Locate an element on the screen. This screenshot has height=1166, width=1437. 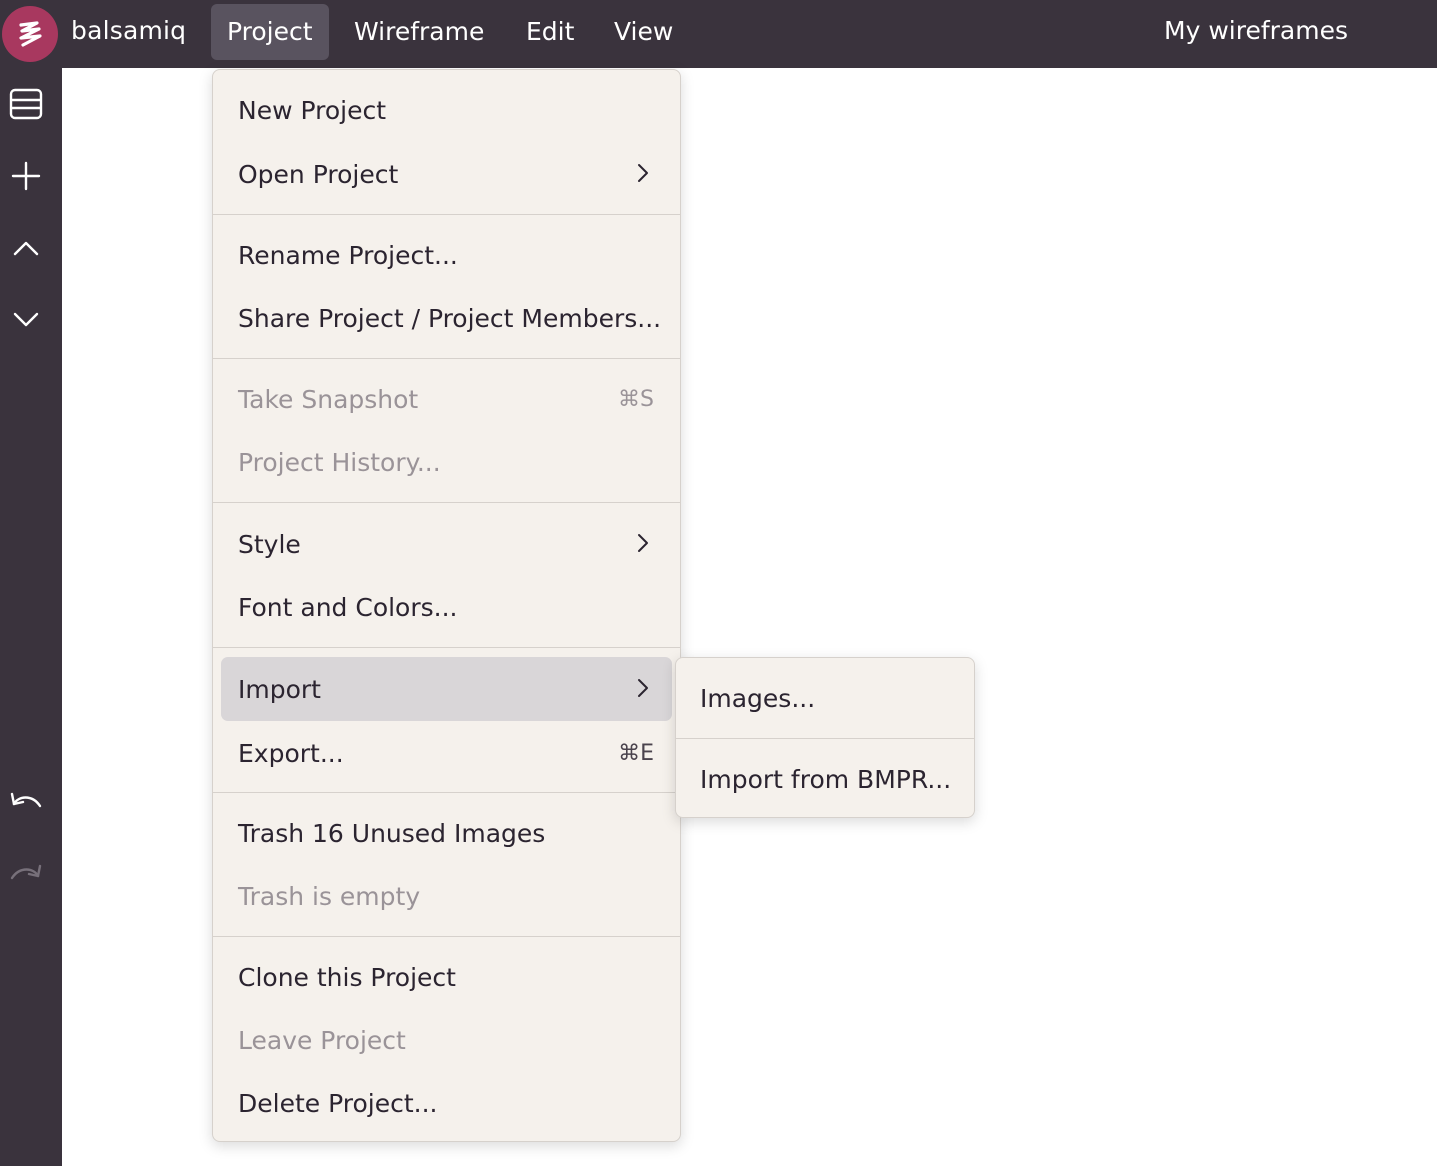
my-wireframes-link: My wireframes is located at coordinates (1256, 30).